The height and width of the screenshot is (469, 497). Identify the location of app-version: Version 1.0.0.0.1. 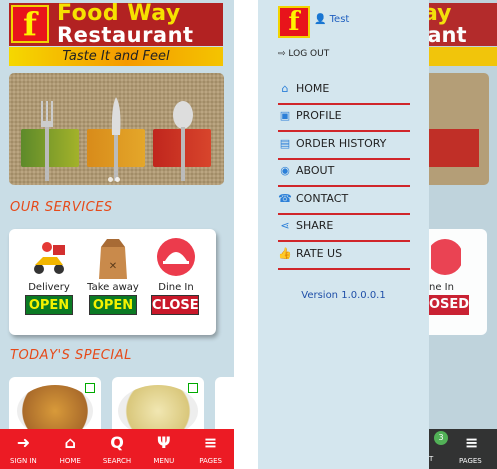
(343, 295).